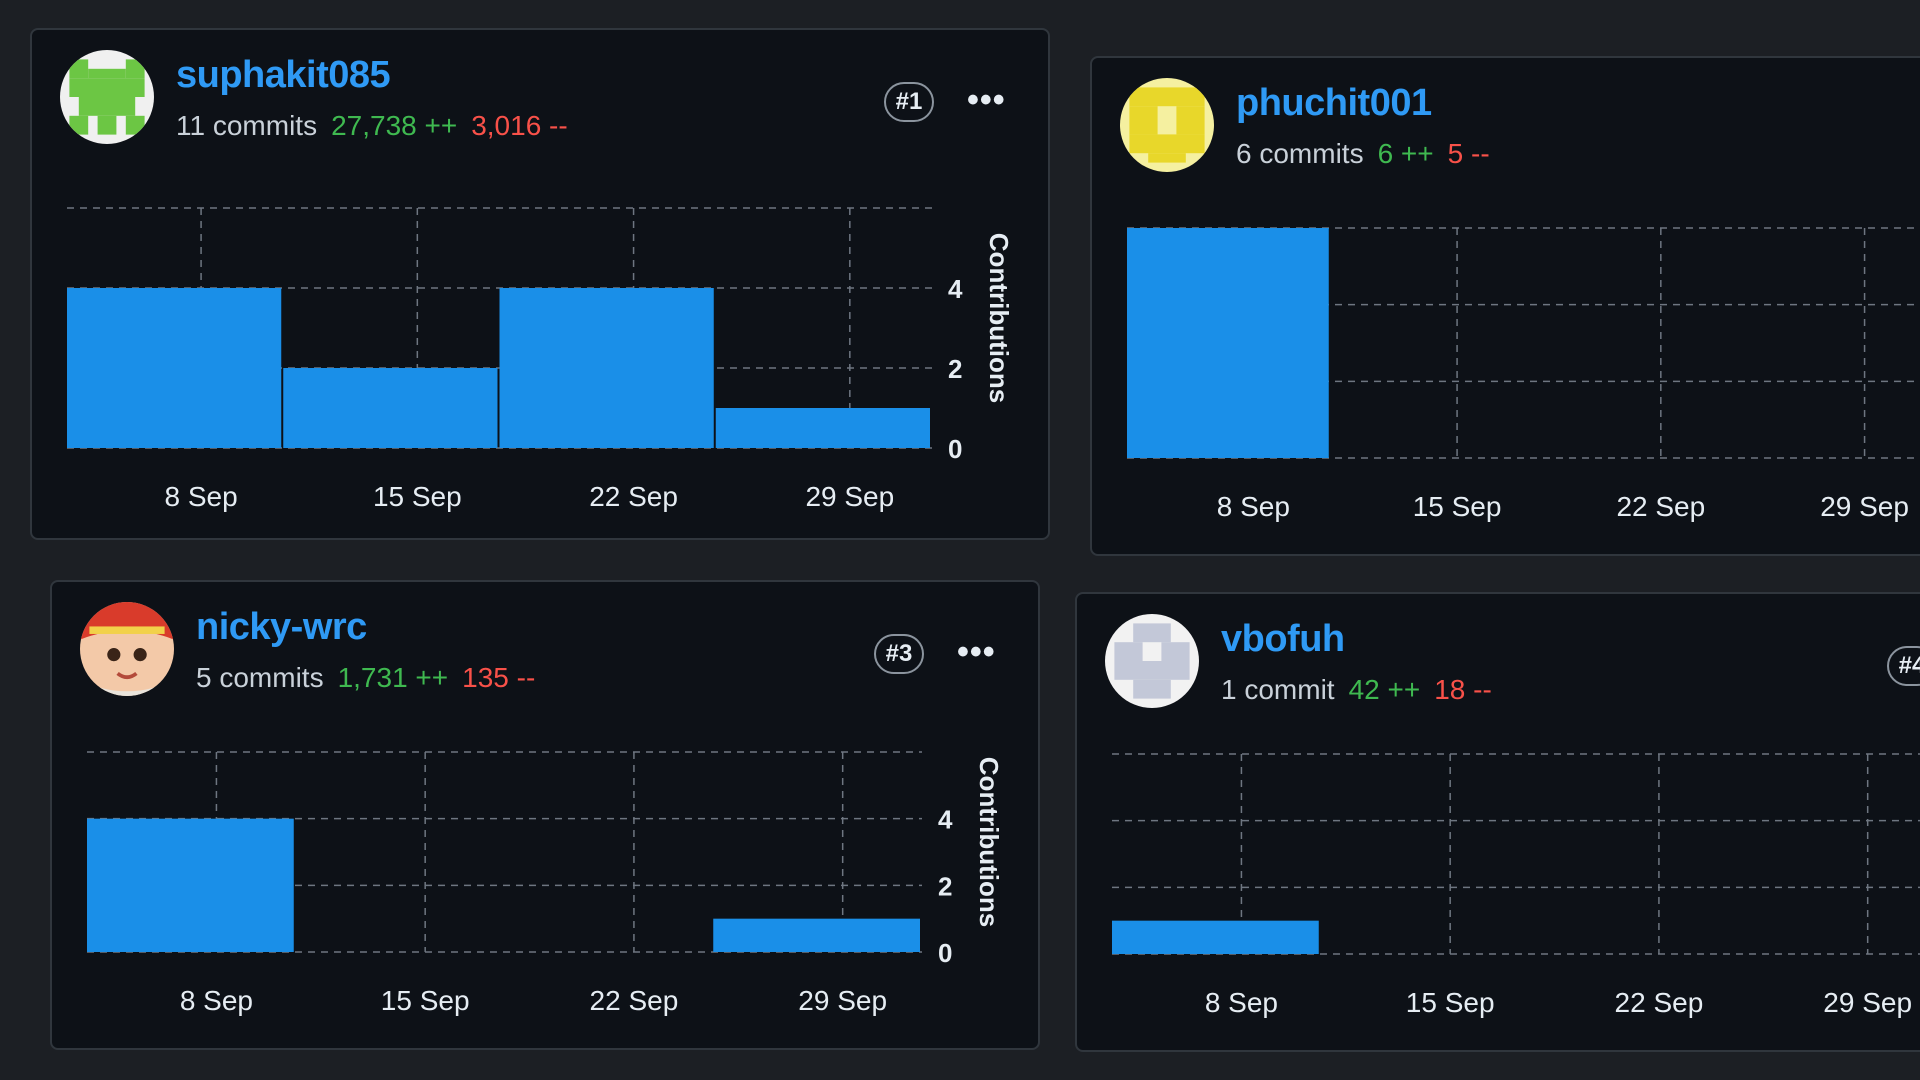 The height and width of the screenshot is (1080, 1920). Describe the element at coordinates (1384, 689) in the screenshot. I see `additions-count: 42 ++` at that location.